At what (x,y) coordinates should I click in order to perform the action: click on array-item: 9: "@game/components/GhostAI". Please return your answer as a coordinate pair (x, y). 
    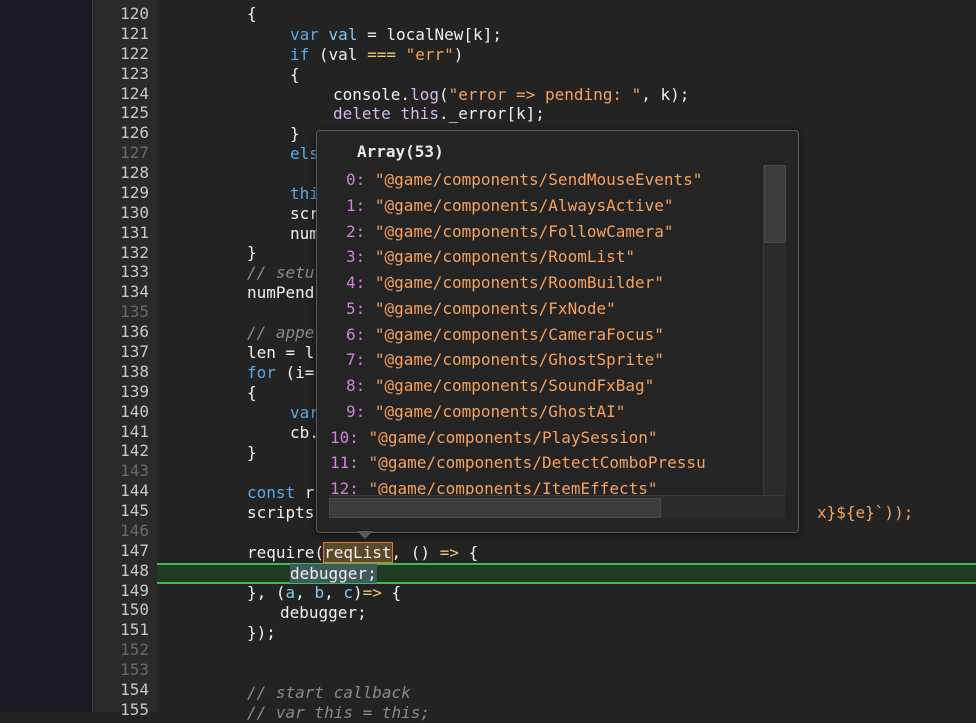
    Looking at the image, I should click on (485, 412).